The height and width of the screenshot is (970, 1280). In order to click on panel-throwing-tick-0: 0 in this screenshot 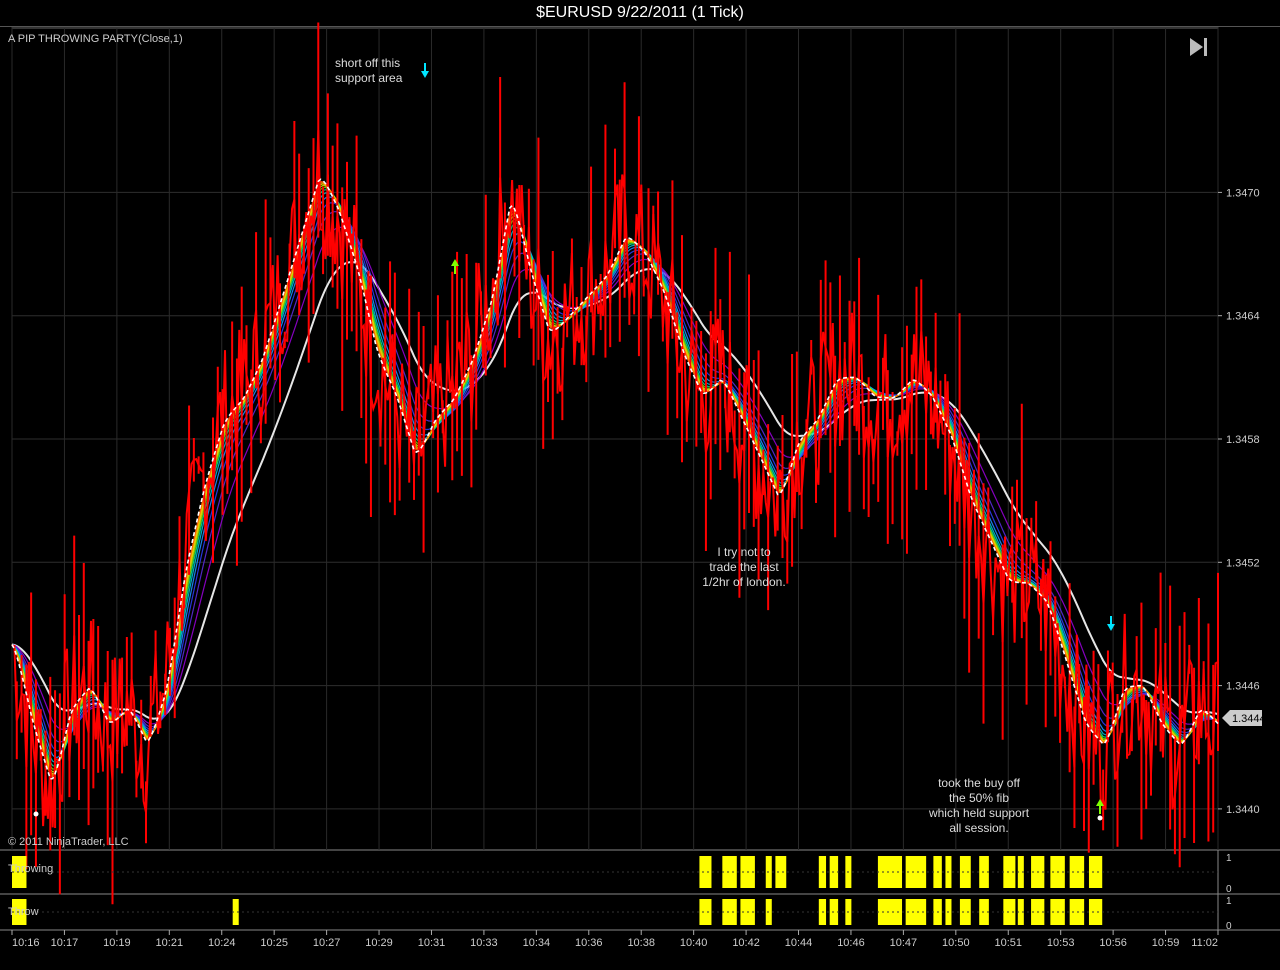, I will do `click(1229, 889)`.